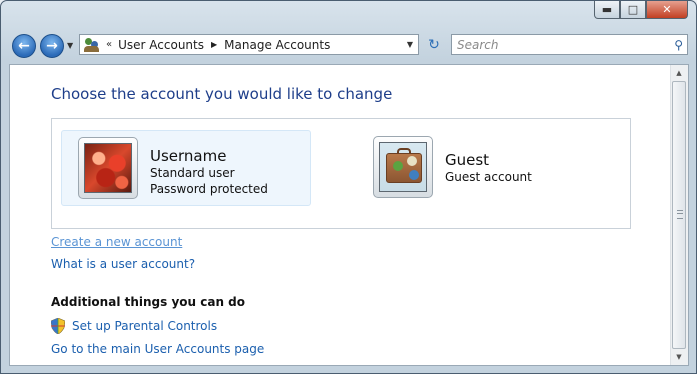 The height and width of the screenshot is (374, 697). Describe the element at coordinates (144, 326) in the screenshot. I see `parental-controls-link: Set up Parental Controls` at that location.